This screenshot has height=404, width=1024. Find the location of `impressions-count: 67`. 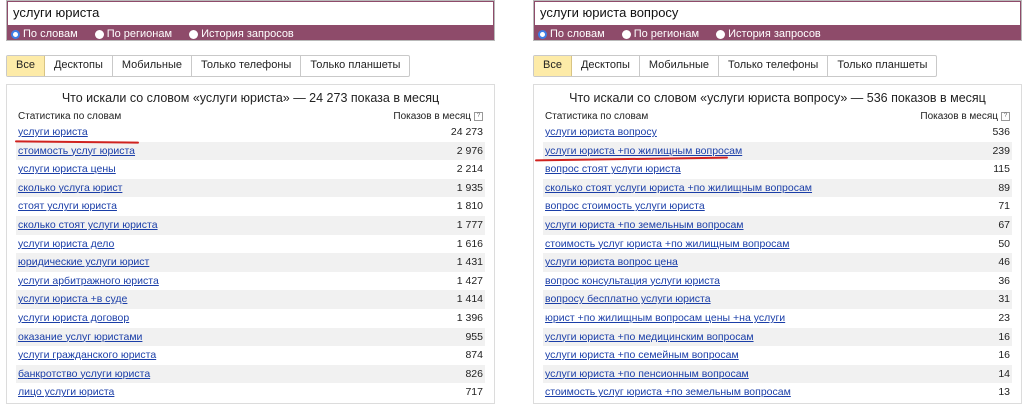

impressions-count: 67 is located at coordinates (1004, 224).